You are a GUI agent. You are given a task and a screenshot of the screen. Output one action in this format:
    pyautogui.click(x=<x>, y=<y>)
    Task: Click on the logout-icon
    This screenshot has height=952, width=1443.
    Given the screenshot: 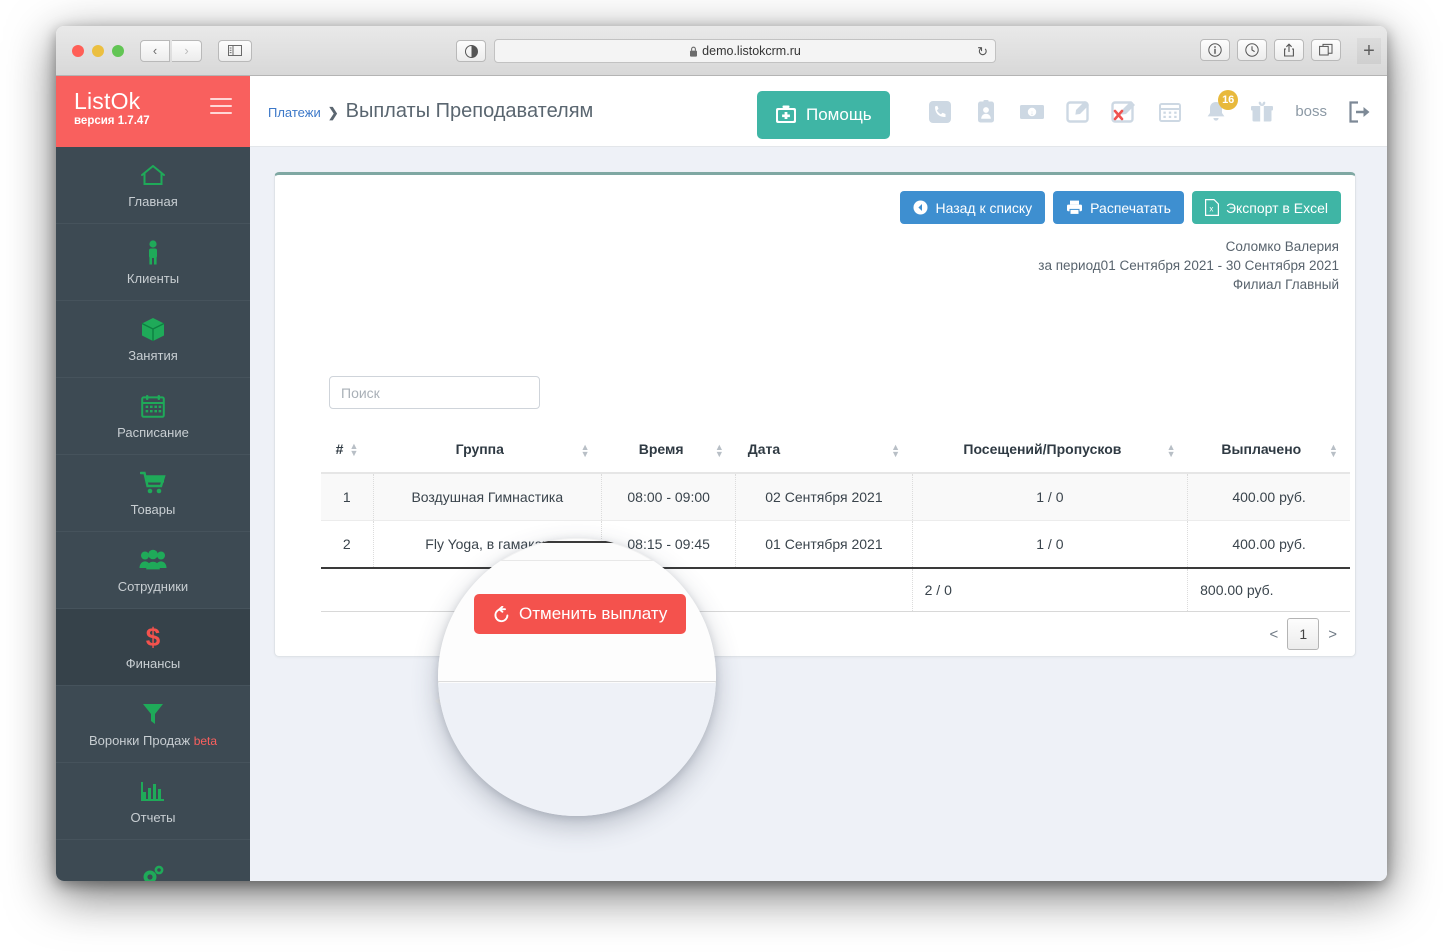 What is the action you would take?
    pyautogui.click(x=1360, y=112)
    